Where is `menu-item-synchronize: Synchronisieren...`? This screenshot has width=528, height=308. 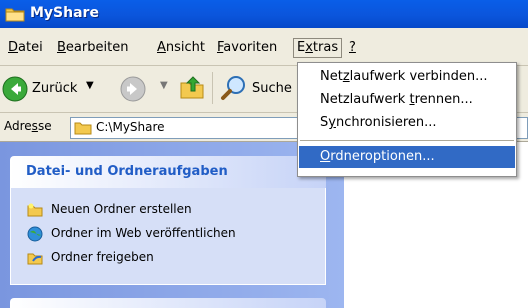
menu-item-synchronize: Synchronisieren... is located at coordinates (407, 123).